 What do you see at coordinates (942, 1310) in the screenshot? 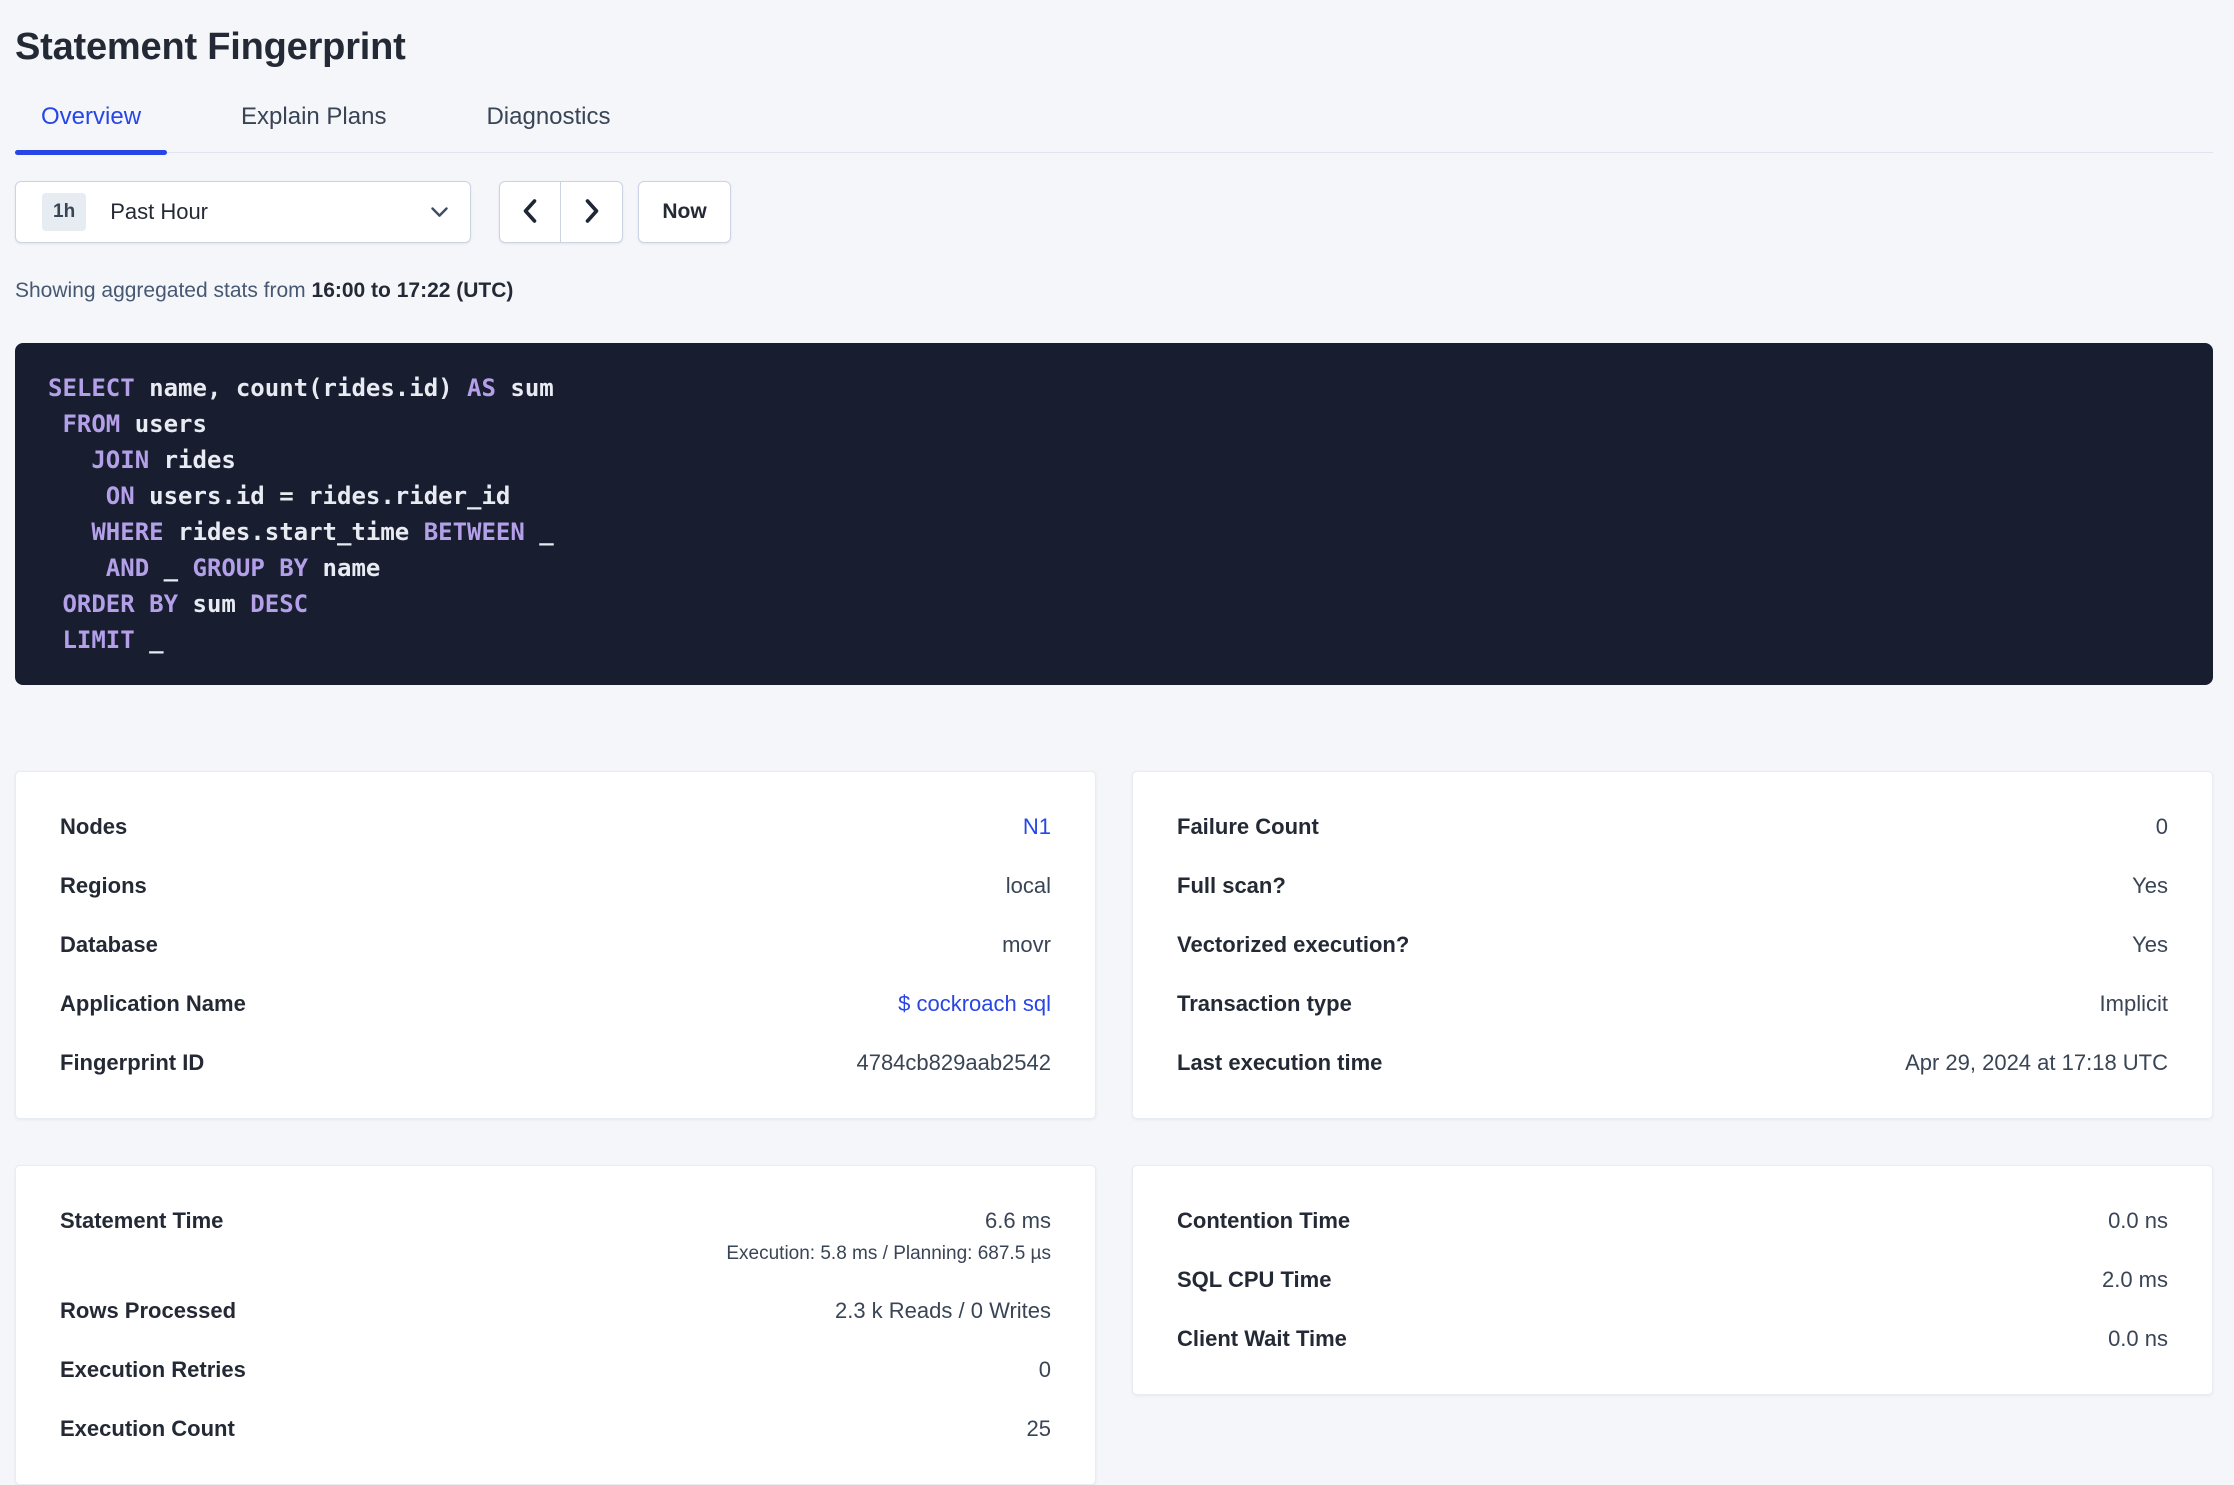
I see `rows-processed-value: 2.3 k Reads / 0 Writes` at bounding box center [942, 1310].